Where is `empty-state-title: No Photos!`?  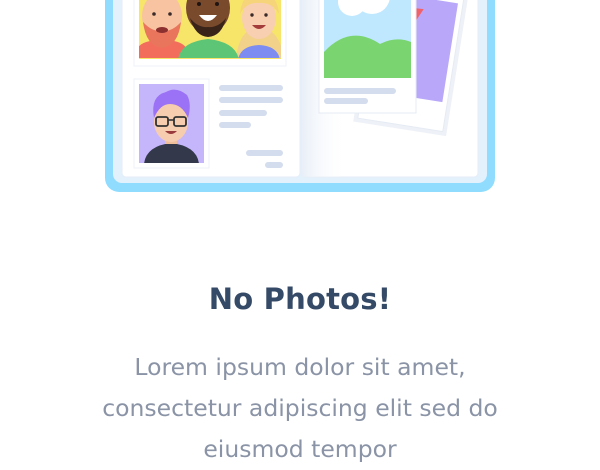
empty-state-title: No Photos! is located at coordinates (300, 299).